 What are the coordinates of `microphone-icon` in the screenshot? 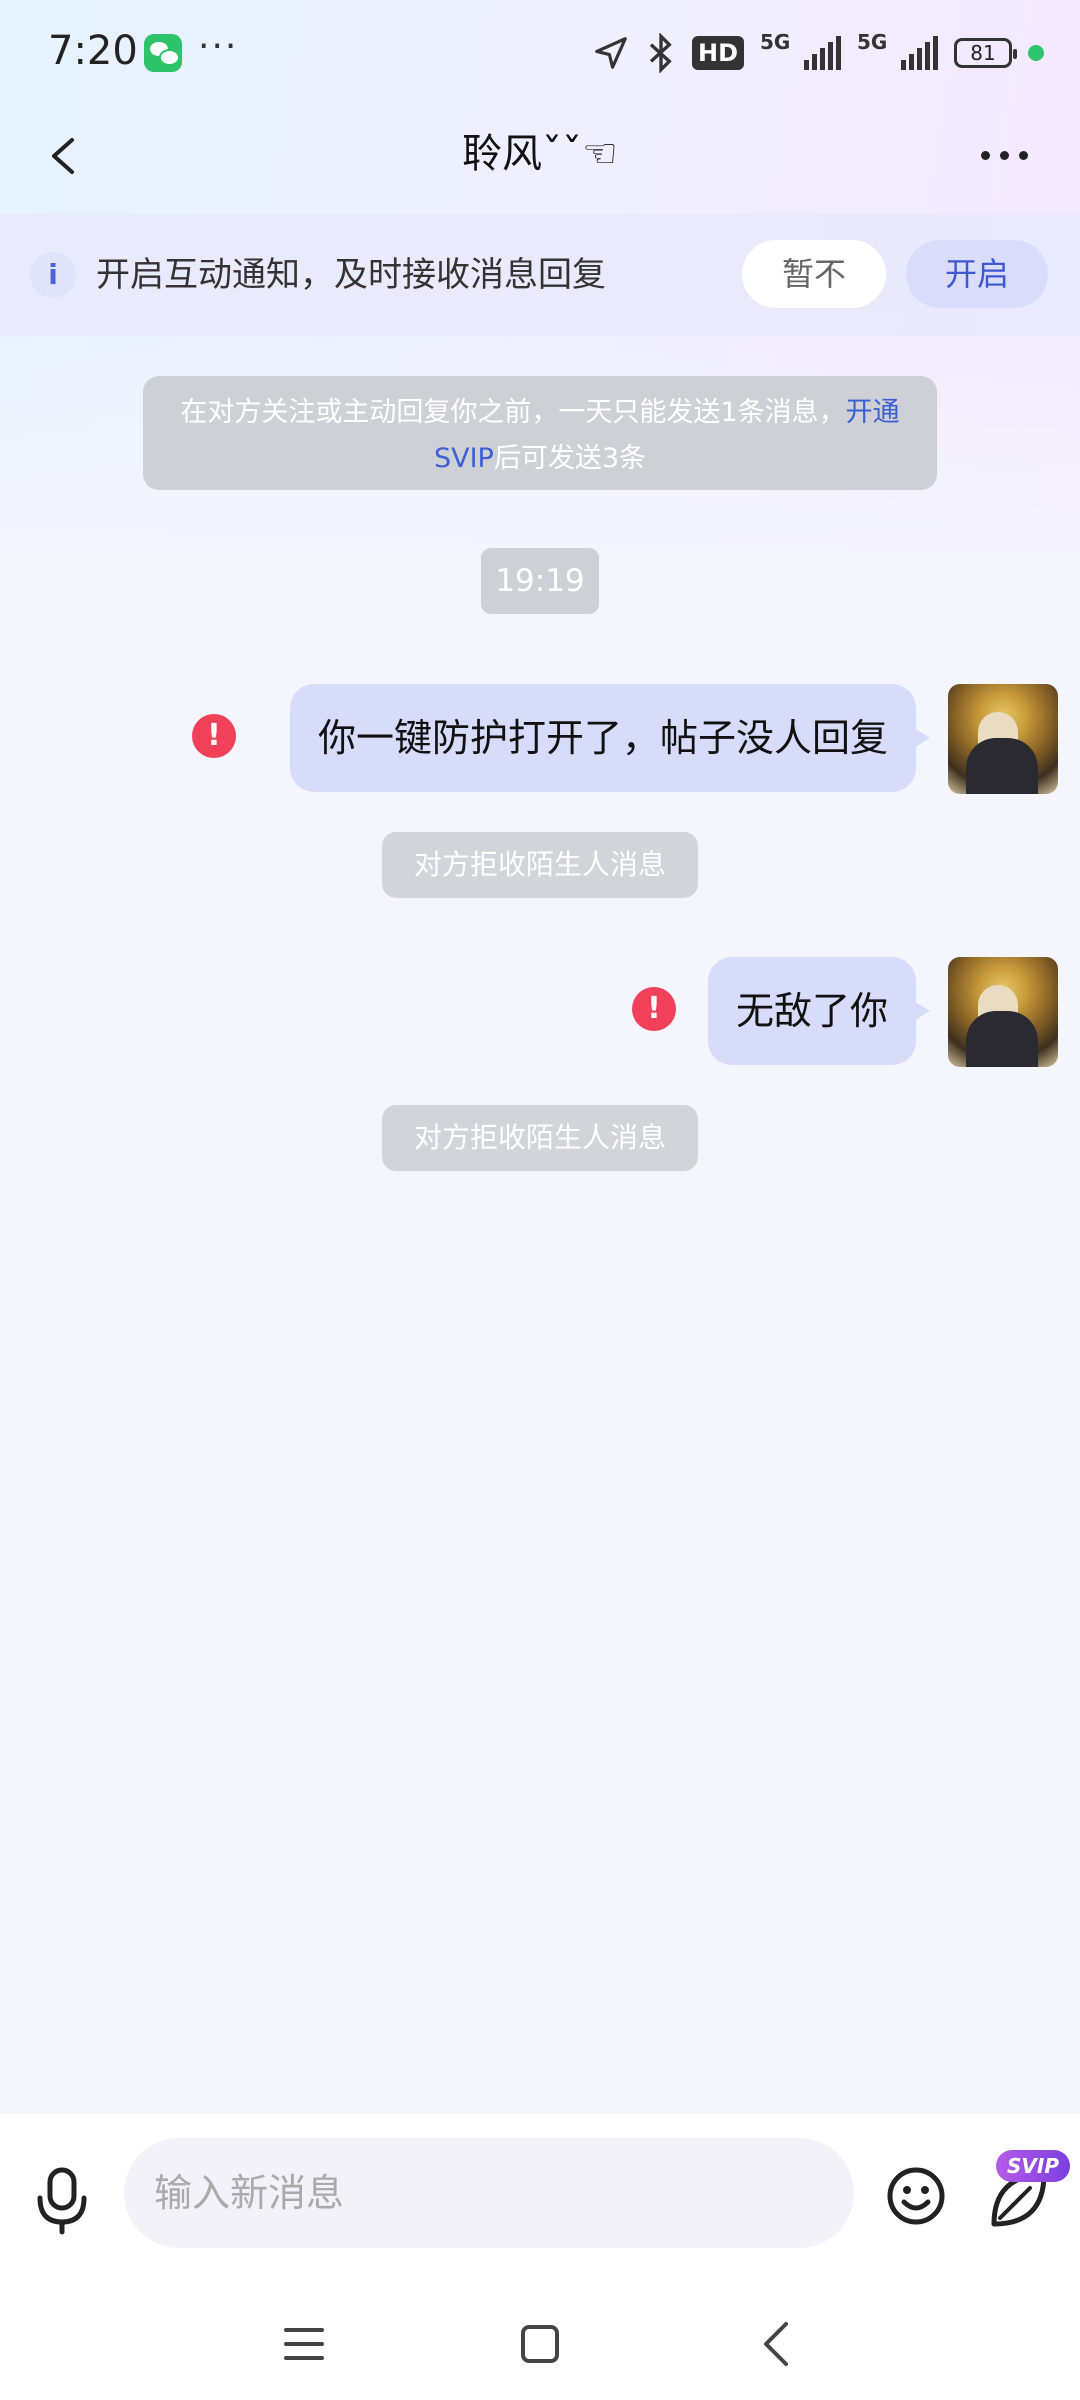 It's located at (62, 2201).